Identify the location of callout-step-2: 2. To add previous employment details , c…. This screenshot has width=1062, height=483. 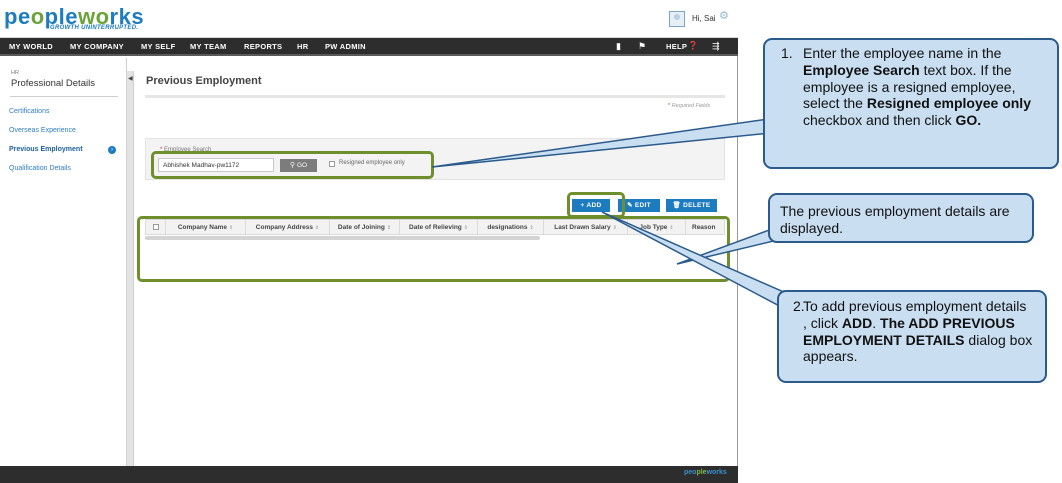
(912, 336).